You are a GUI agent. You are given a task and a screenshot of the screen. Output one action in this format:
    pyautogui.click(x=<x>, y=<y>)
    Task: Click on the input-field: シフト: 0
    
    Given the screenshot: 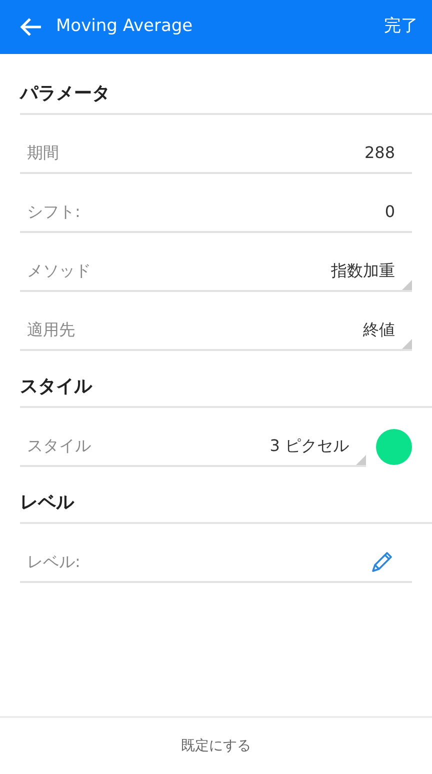 What is the action you would take?
    pyautogui.click(x=216, y=213)
    